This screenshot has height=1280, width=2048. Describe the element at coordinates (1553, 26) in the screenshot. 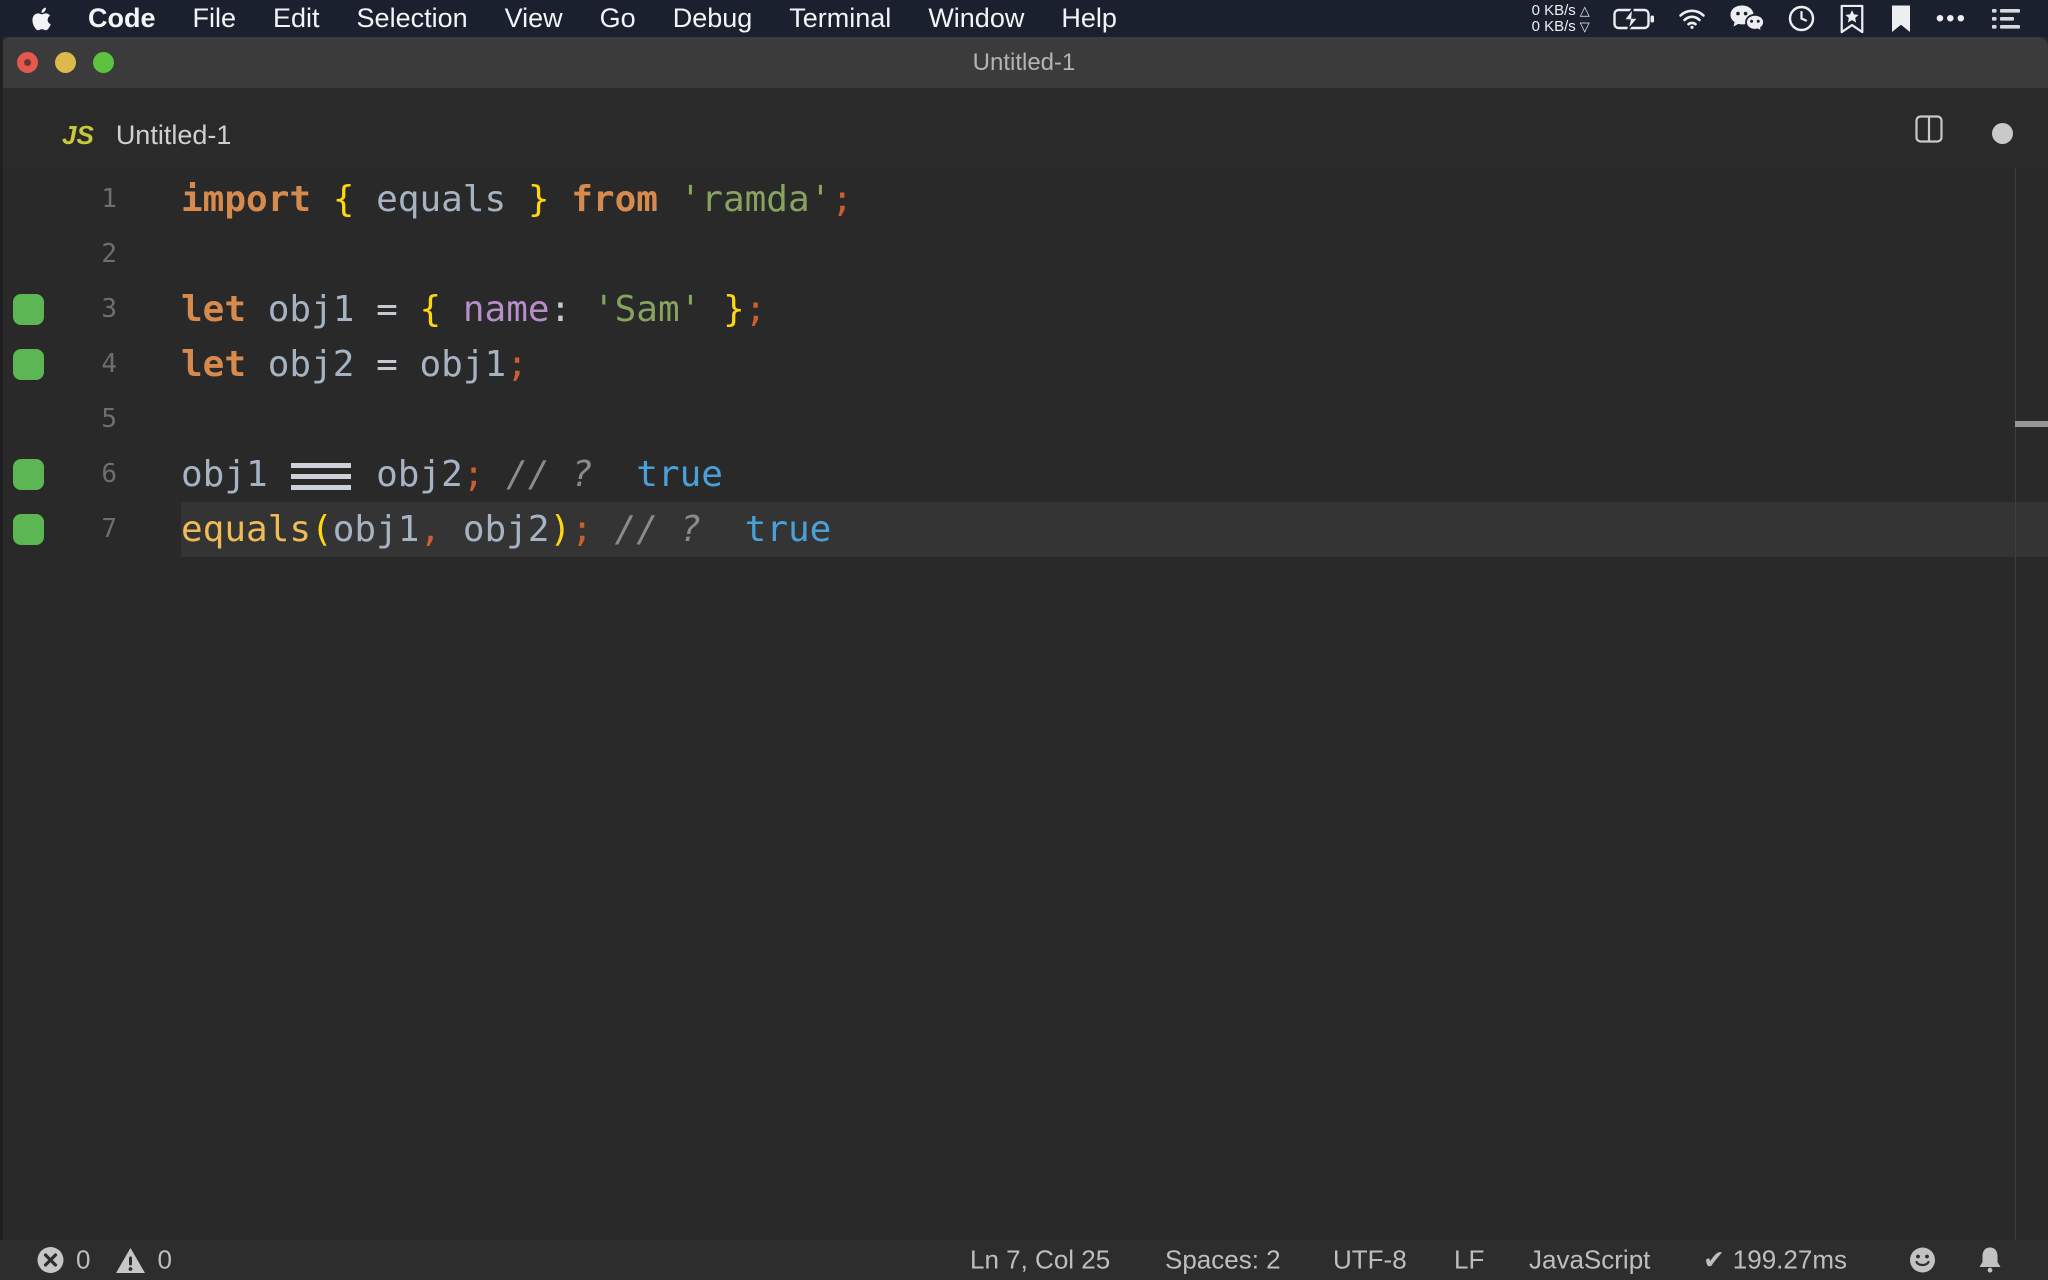

I see `download-speed: 0 KB/s` at that location.